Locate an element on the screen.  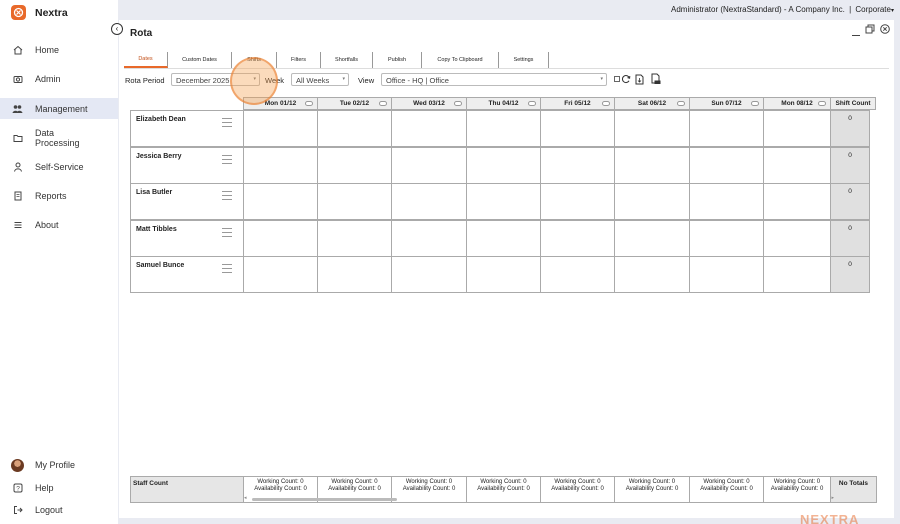
sidebar-item-help: ? Help is located at coordinates (59, 488).